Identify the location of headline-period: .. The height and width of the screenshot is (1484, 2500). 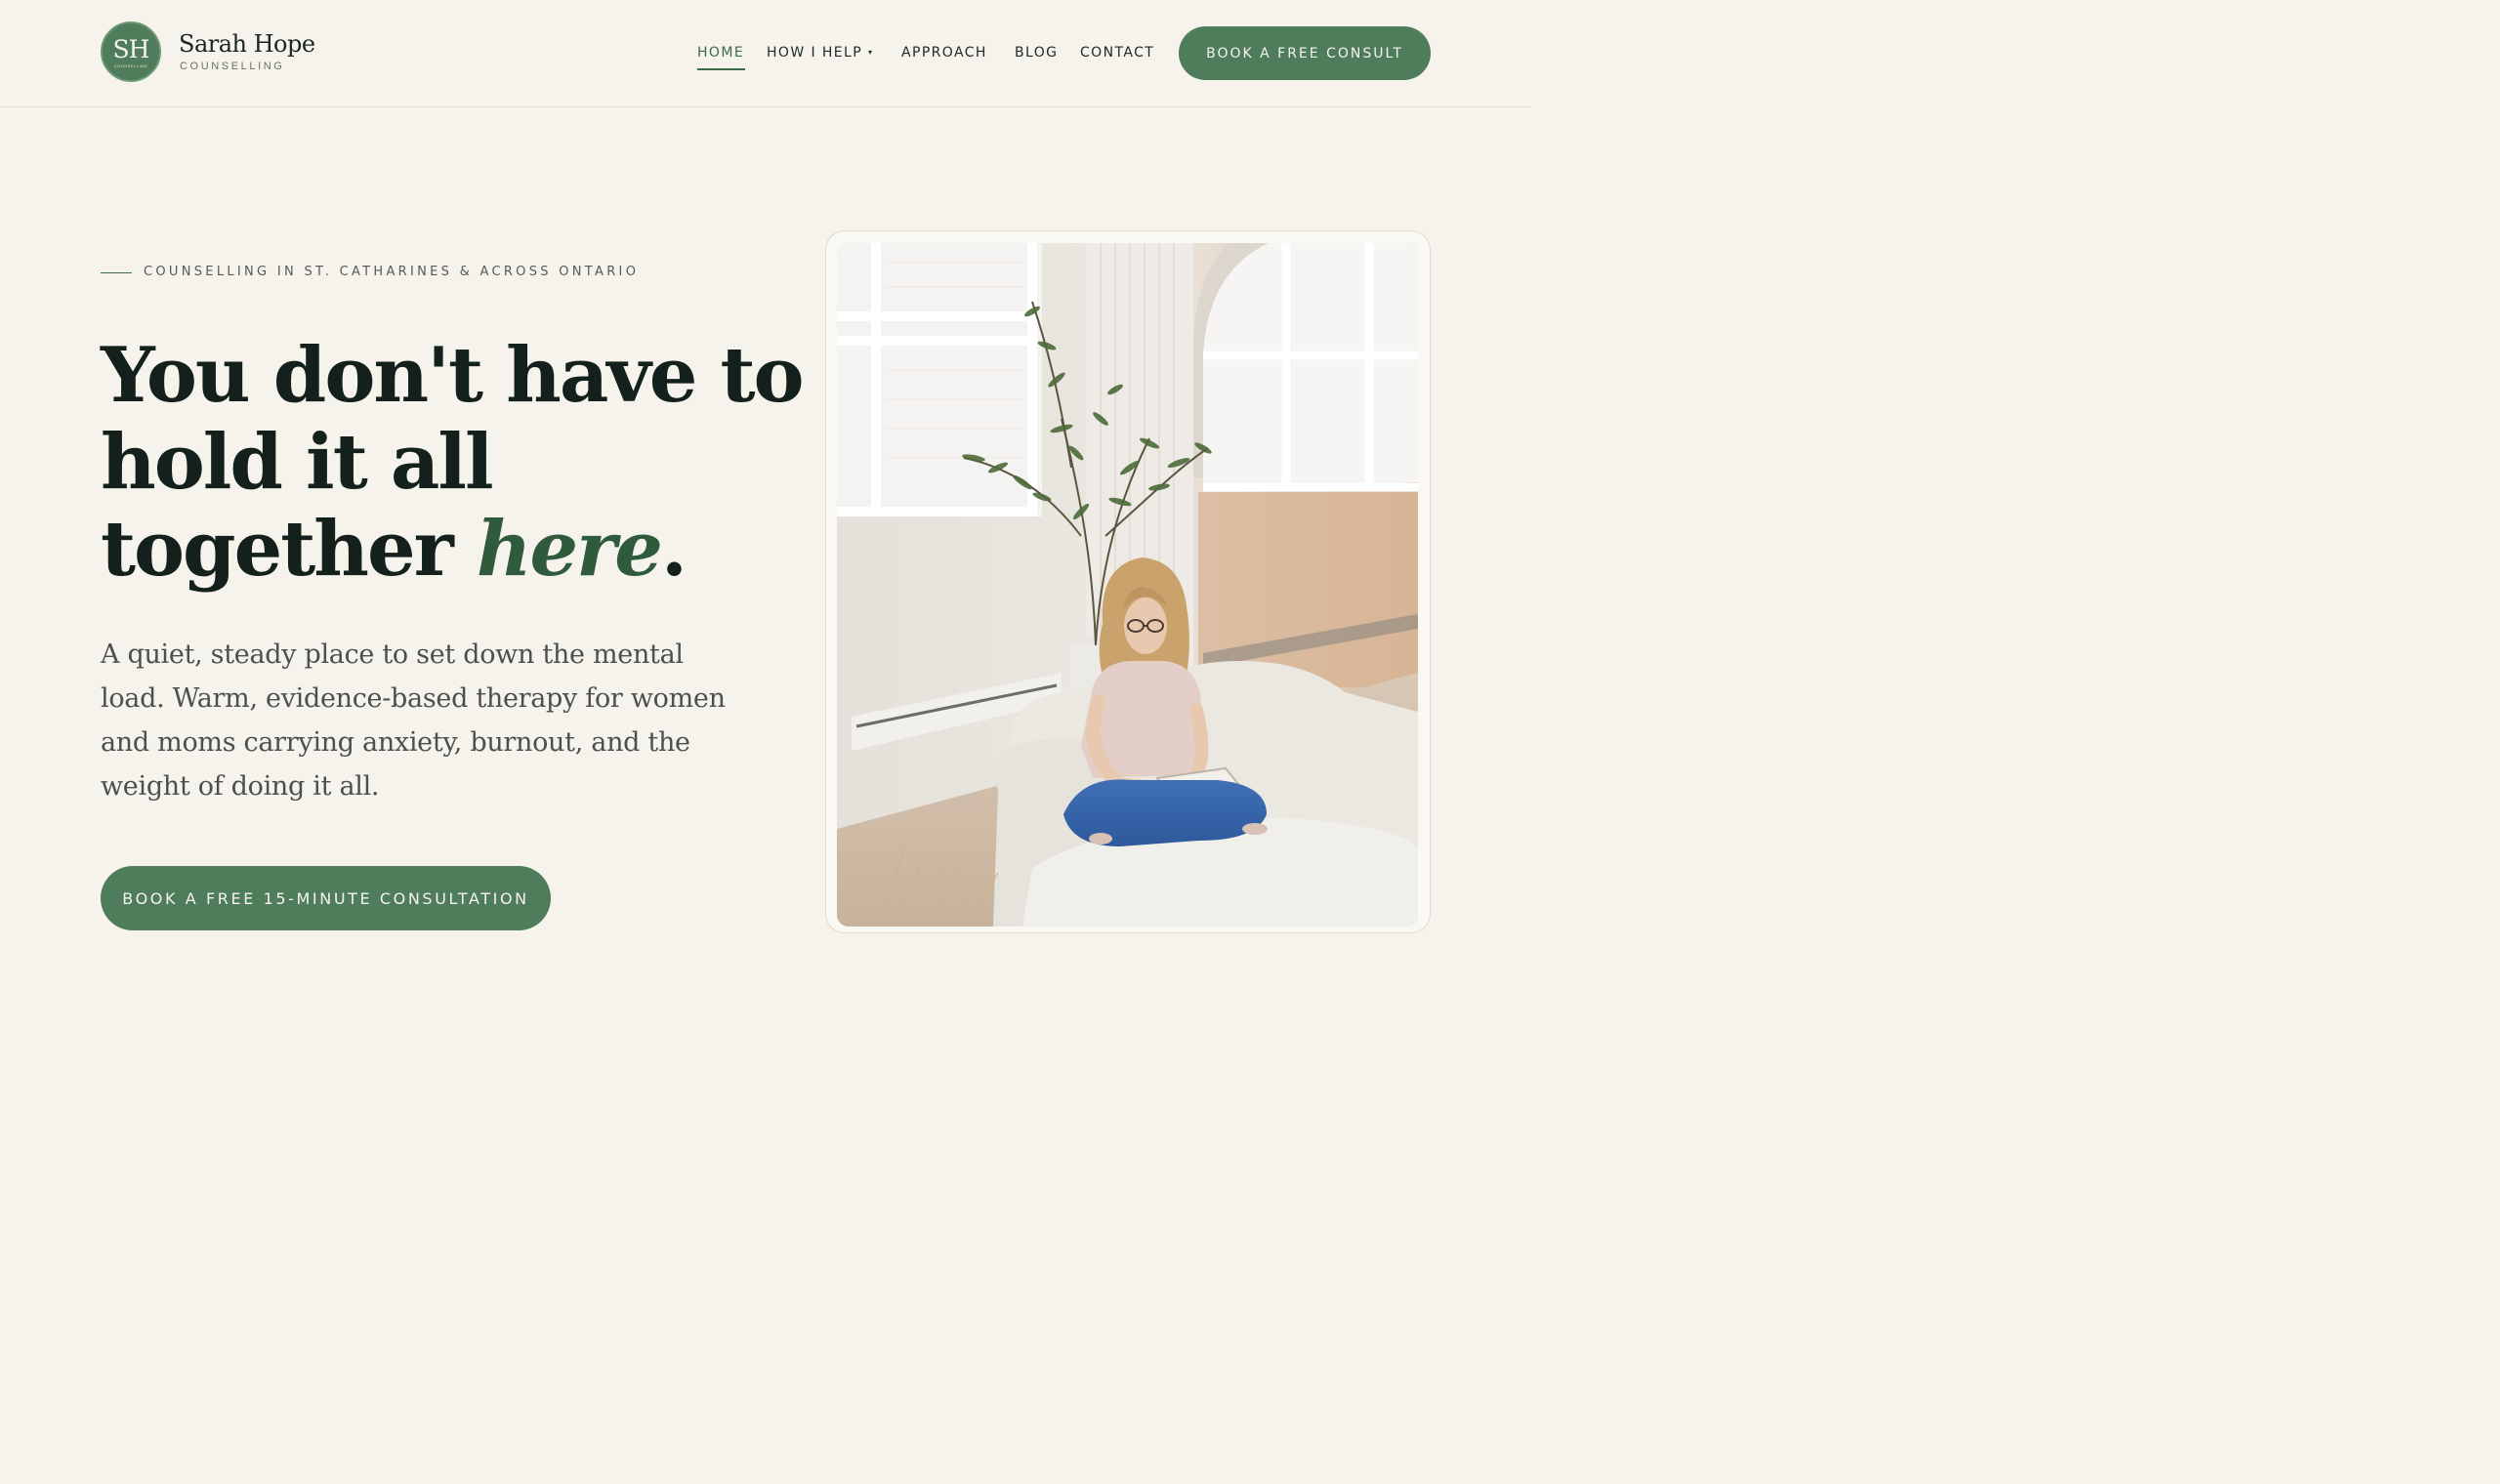
(674, 550).